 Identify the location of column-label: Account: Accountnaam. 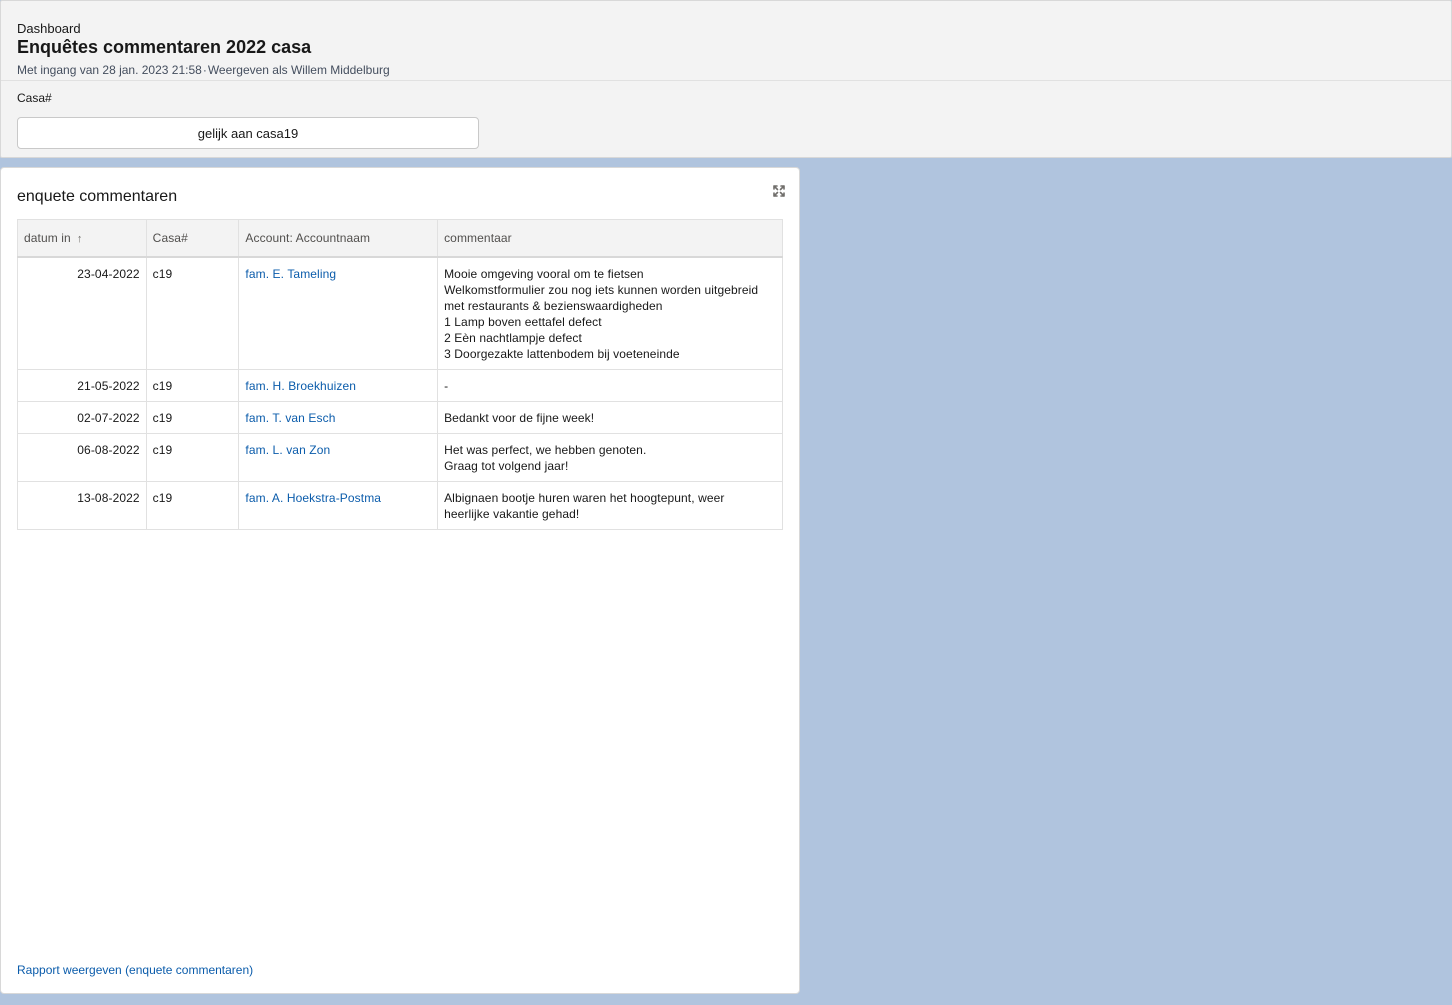
(308, 237).